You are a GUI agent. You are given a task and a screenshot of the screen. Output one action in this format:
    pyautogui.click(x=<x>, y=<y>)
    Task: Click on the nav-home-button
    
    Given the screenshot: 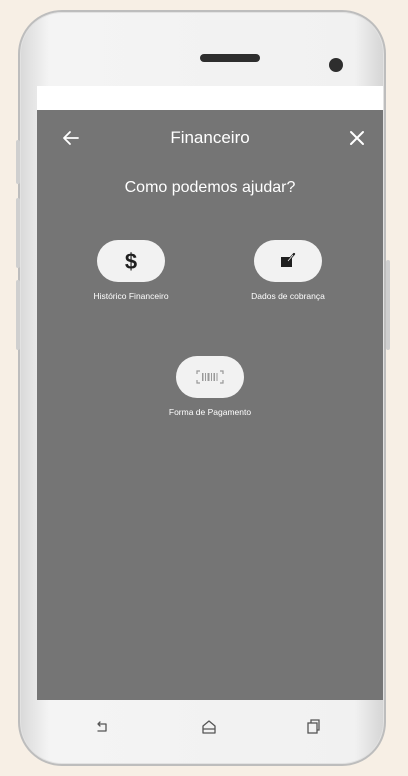 What is the action you would take?
    pyautogui.click(x=209, y=727)
    